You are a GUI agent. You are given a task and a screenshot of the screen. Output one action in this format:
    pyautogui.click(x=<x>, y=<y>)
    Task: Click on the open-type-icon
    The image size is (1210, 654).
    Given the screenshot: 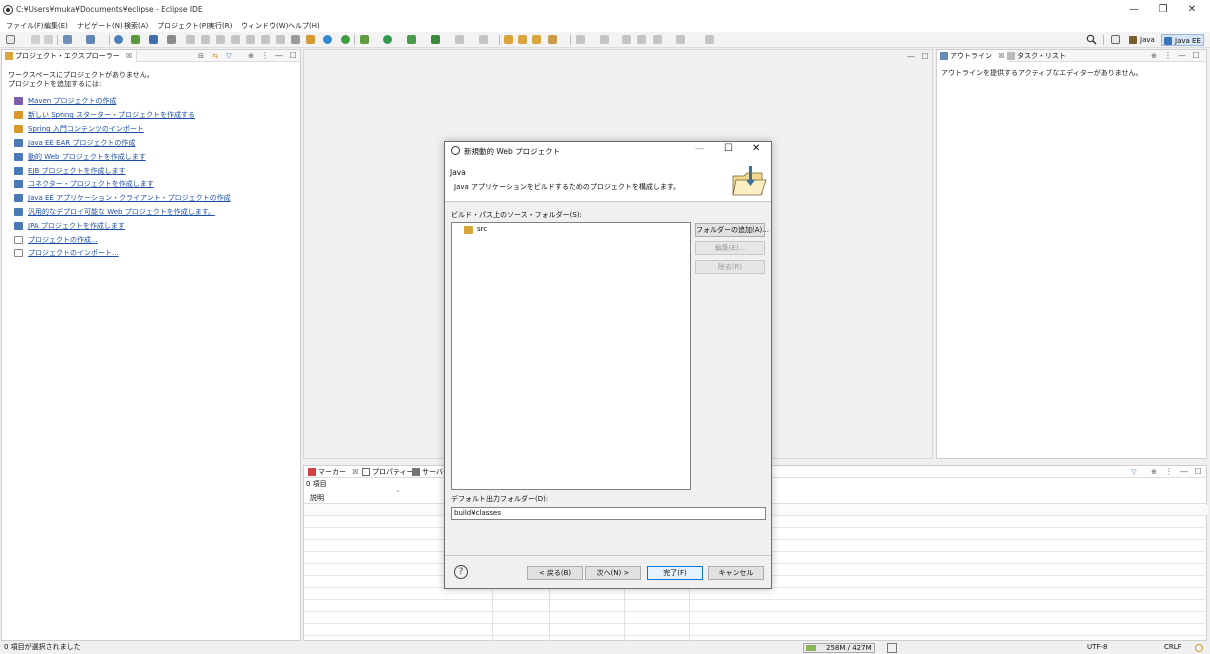 What is the action you would take?
    pyautogui.click(x=483, y=39)
    